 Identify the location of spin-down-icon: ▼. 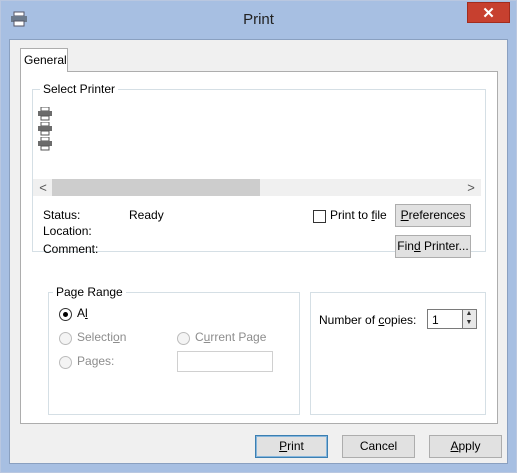
(469, 323).